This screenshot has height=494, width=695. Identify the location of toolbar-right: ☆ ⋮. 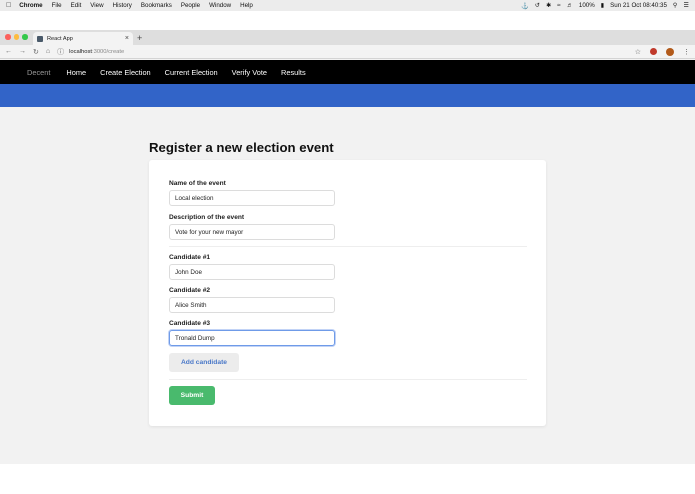
(662, 51).